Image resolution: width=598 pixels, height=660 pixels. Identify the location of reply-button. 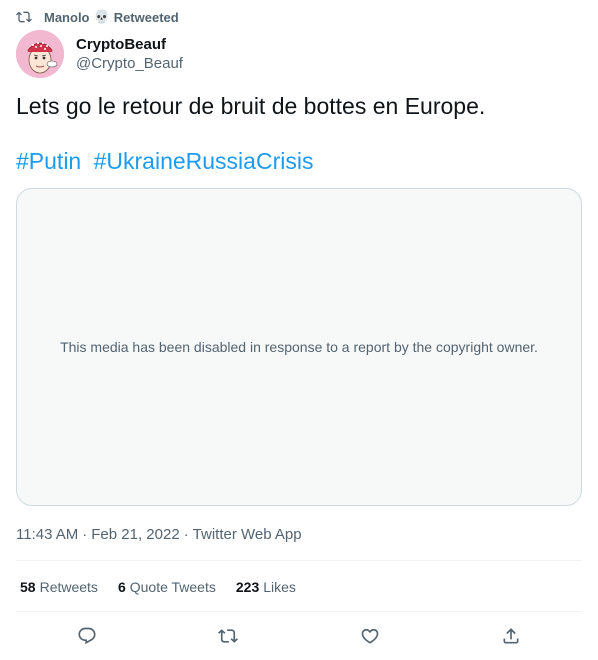
(87, 636).